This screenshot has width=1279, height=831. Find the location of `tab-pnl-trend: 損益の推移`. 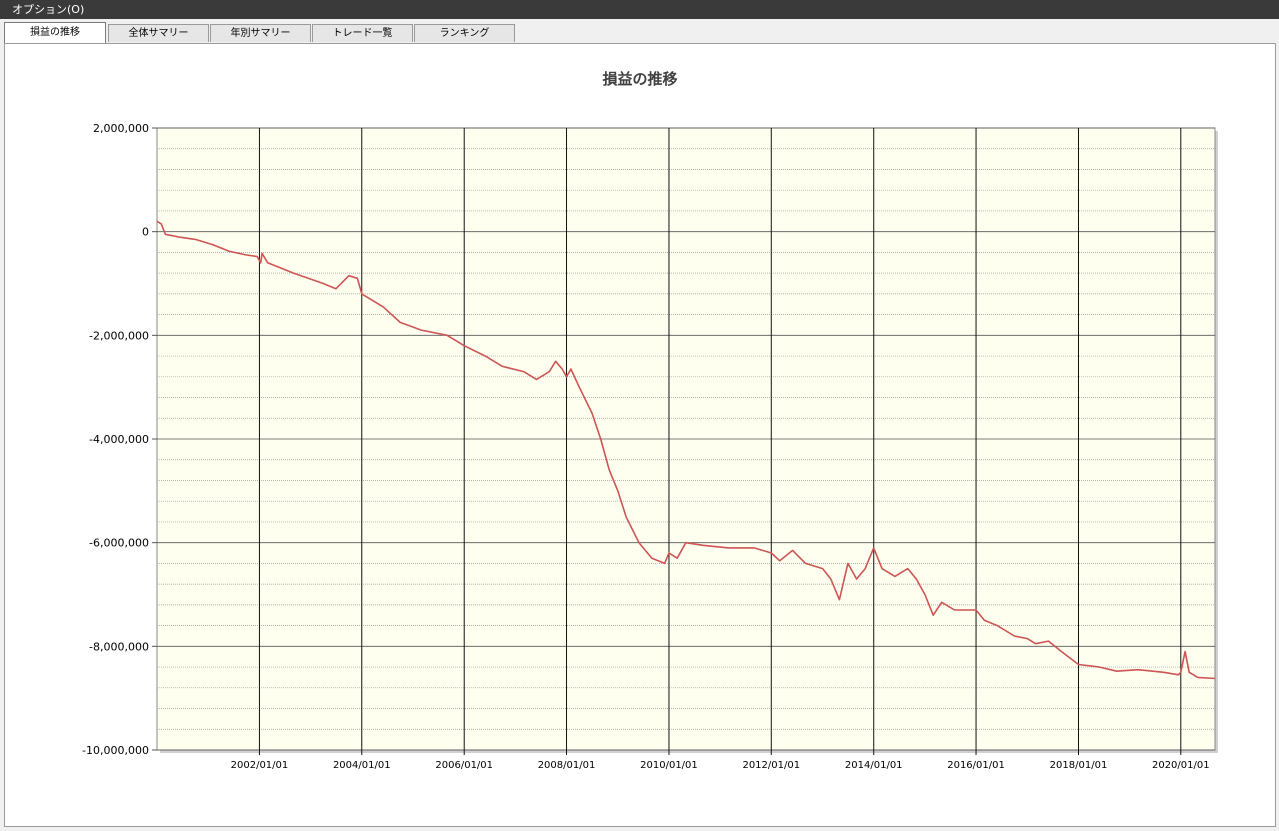

tab-pnl-trend: 損益の推移 is located at coordinates (55, 32).